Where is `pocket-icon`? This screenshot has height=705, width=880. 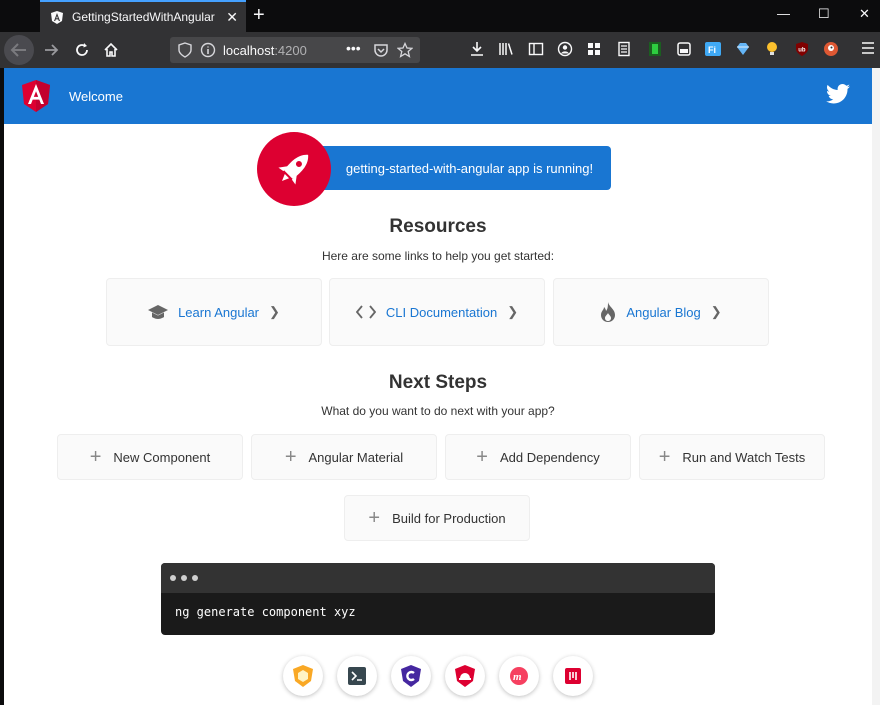
pocket-icon is located at coordinates (381, 50).